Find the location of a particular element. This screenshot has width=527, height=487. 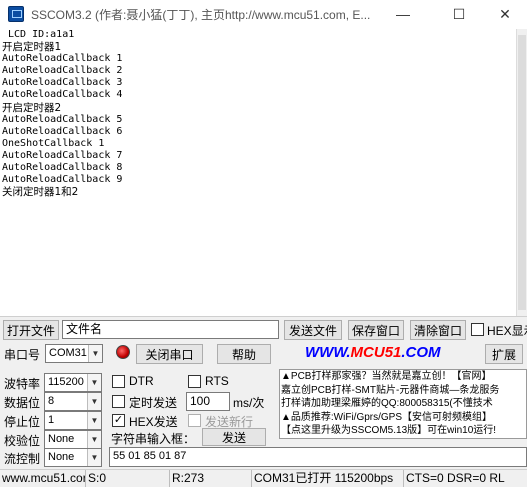

ad-line: ▲品质推荐:WiFi/Gprs/GPS【安信可射频模组】 is located at coordinates (403, 418).